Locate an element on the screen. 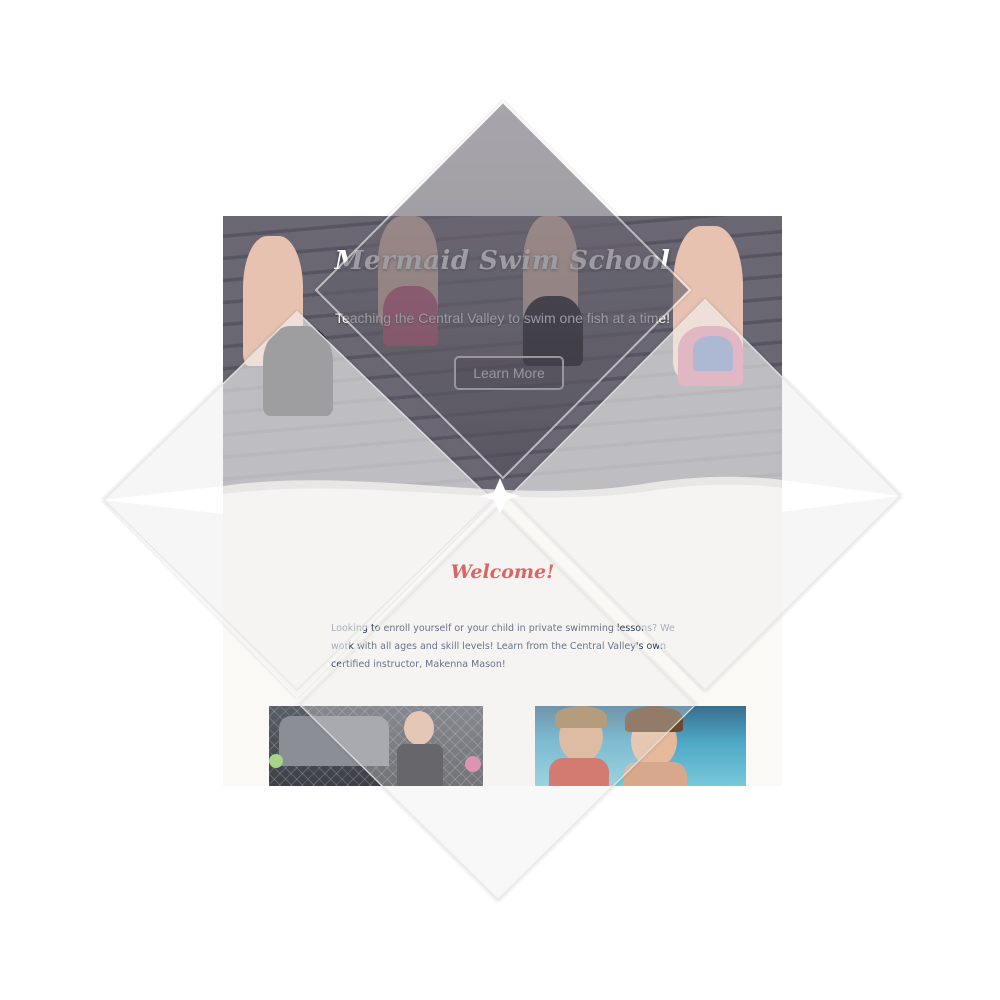 This screenshot has height=1000, width=1000. instructor-photo-right is located at coordinates (640, 746).